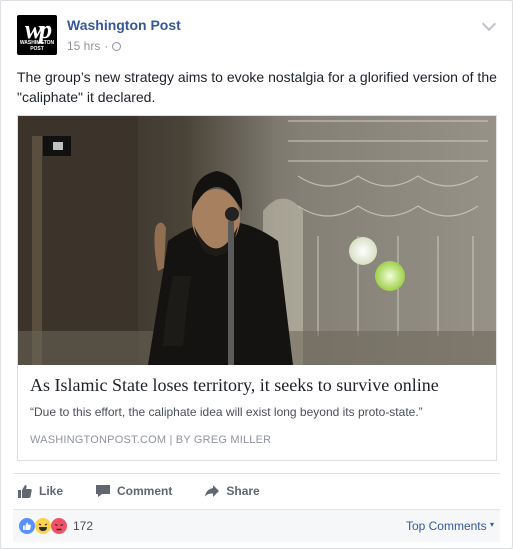 The width and height of the screenshot is (513, 549). I want to click on angry-reaction-glyph, so click(59, 527).